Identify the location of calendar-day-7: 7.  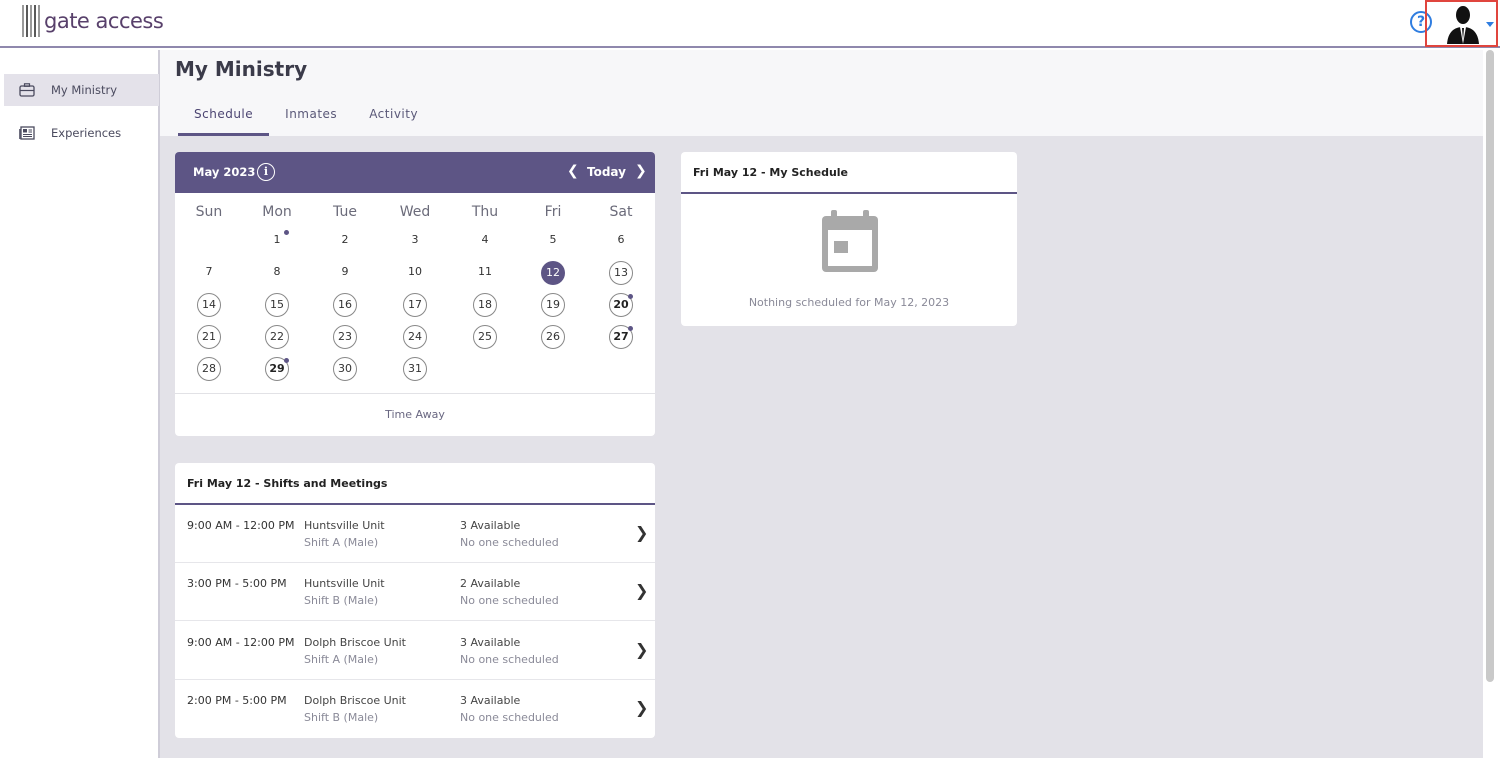
(209, 273).